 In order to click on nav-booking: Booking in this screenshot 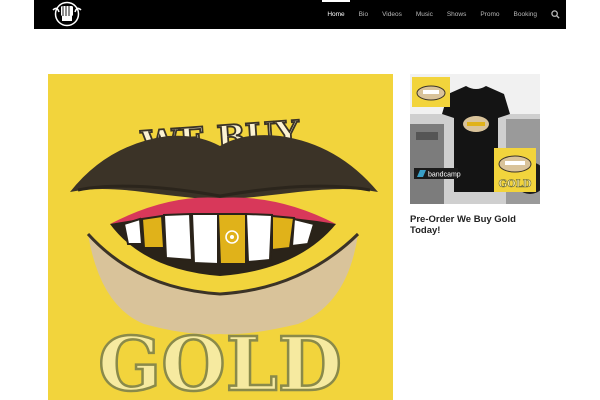, I will do `click(526, 14)`.